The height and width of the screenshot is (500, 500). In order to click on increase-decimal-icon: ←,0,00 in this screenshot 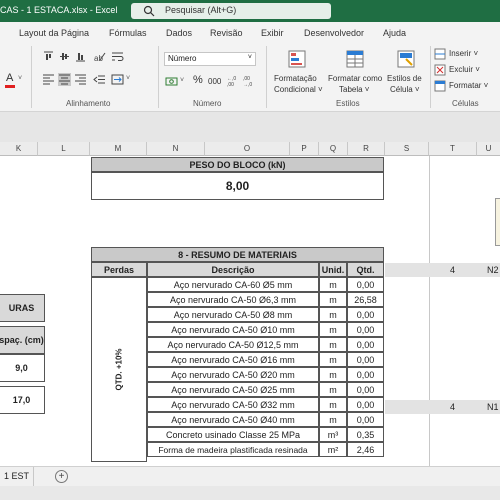, I will do `click(233, 80)`.